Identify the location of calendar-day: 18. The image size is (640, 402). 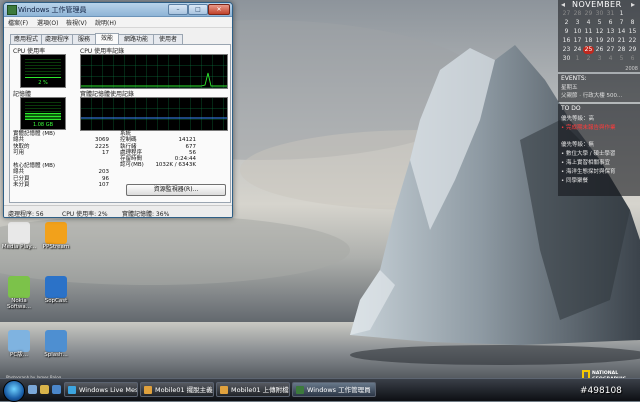
(588, 41).